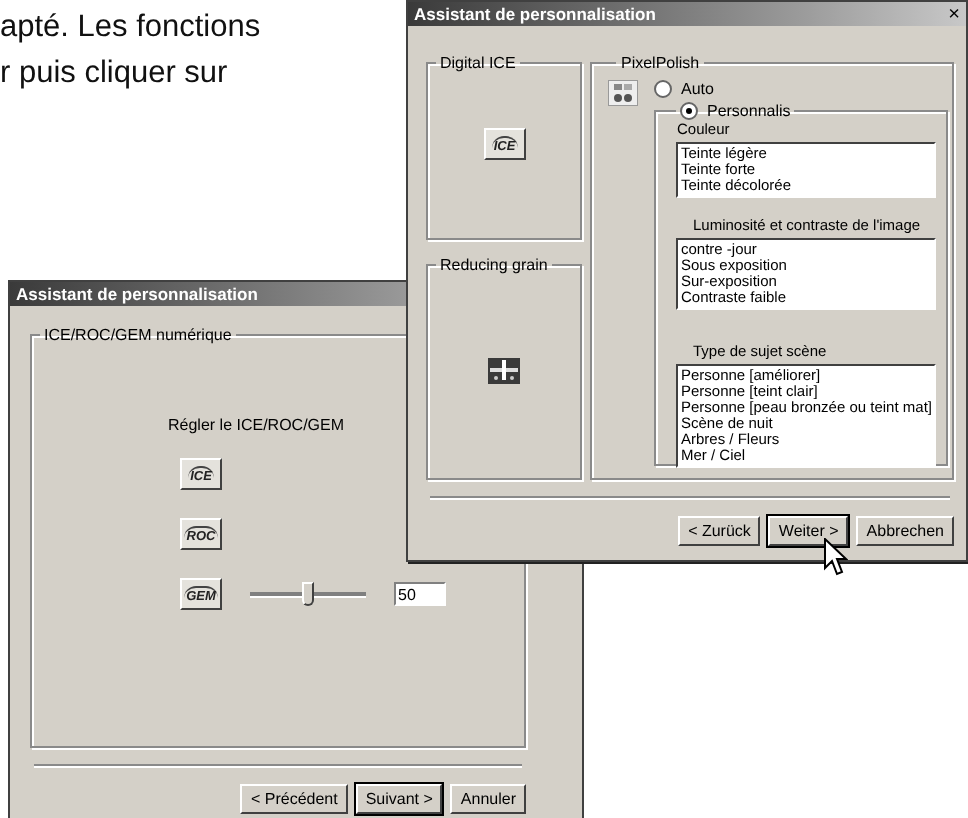  I want to click on value-field: 50, so click(420, 594).